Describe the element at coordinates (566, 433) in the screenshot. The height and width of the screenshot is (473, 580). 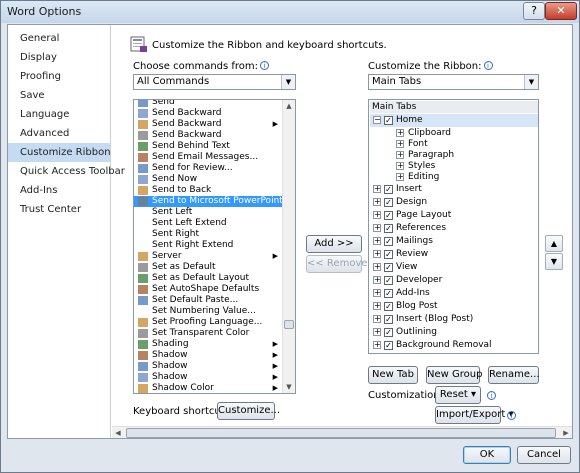
I see `scroll-right-icon: ▶` at that location.